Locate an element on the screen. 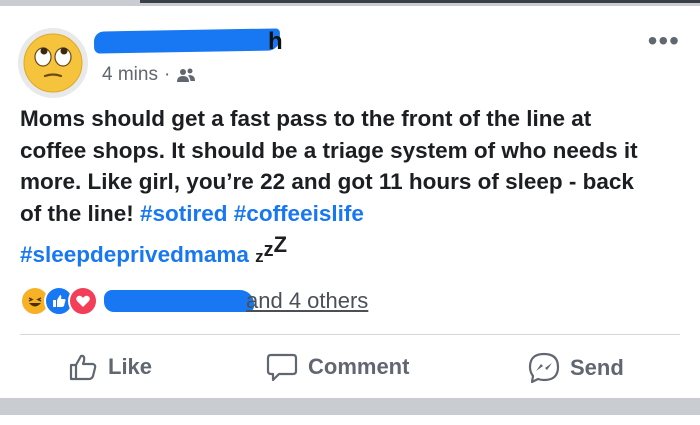 The height and width of the screenshot is (425, 700). friends-icon is located at coordinates (186, 75).